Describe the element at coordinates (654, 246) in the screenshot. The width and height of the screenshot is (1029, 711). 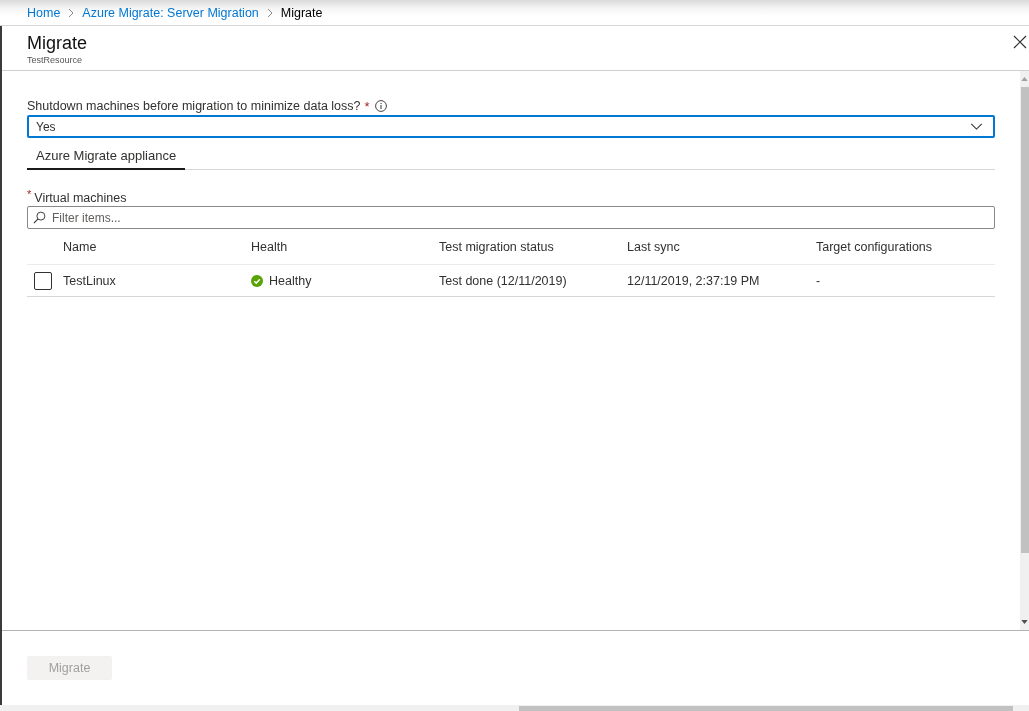
I see `column-header: Last sync` at that location.